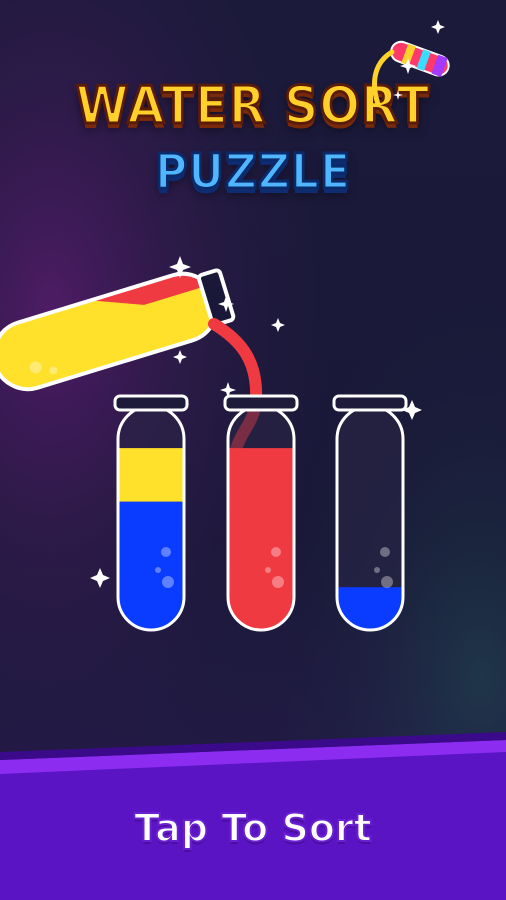 This screenshot has height=900, width=506. I want to click on tube-2-rim, so click(261, 403).